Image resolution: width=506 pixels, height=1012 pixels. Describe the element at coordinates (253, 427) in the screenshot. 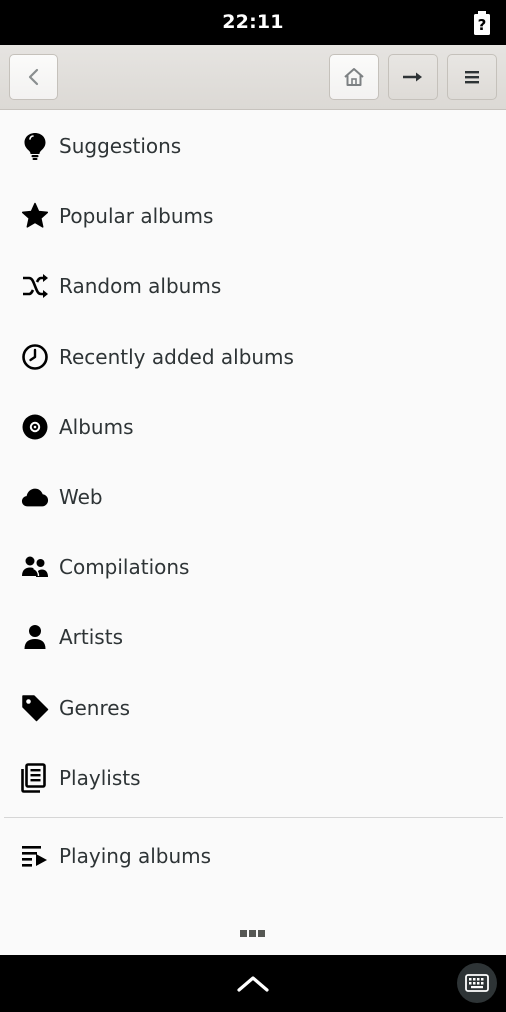

I see `list-item-albums: Albums` at that location.